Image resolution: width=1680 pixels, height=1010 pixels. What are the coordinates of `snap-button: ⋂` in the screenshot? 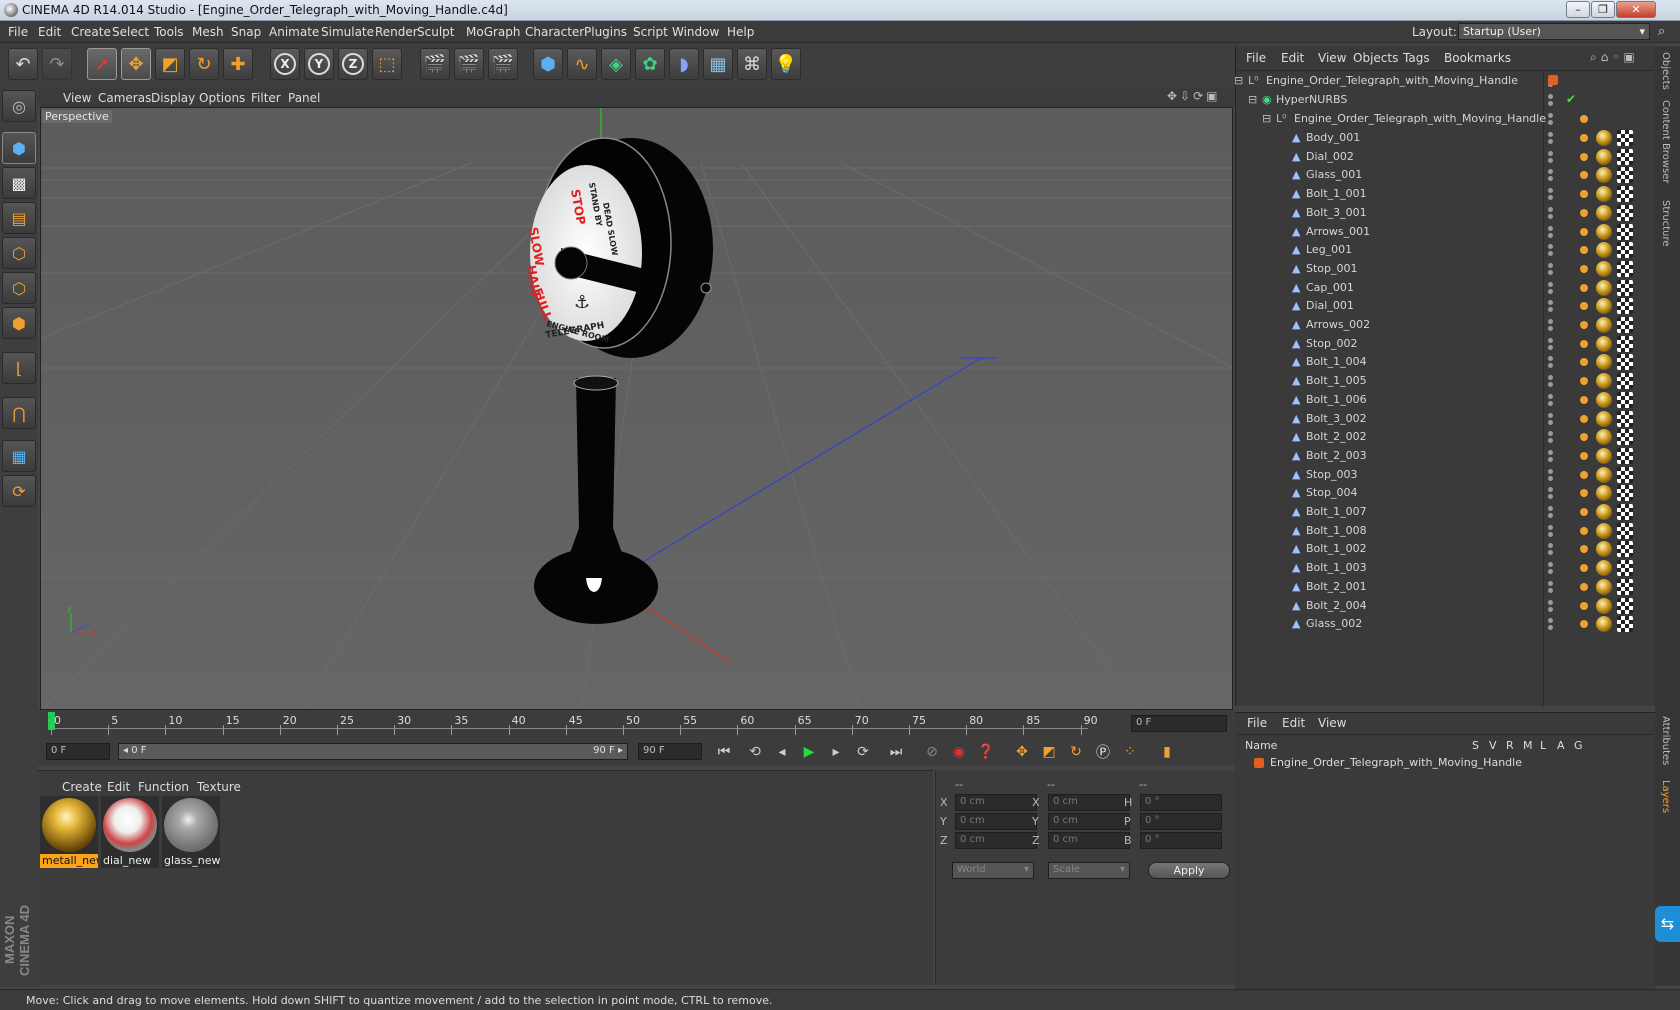 It's located at (19, 413).